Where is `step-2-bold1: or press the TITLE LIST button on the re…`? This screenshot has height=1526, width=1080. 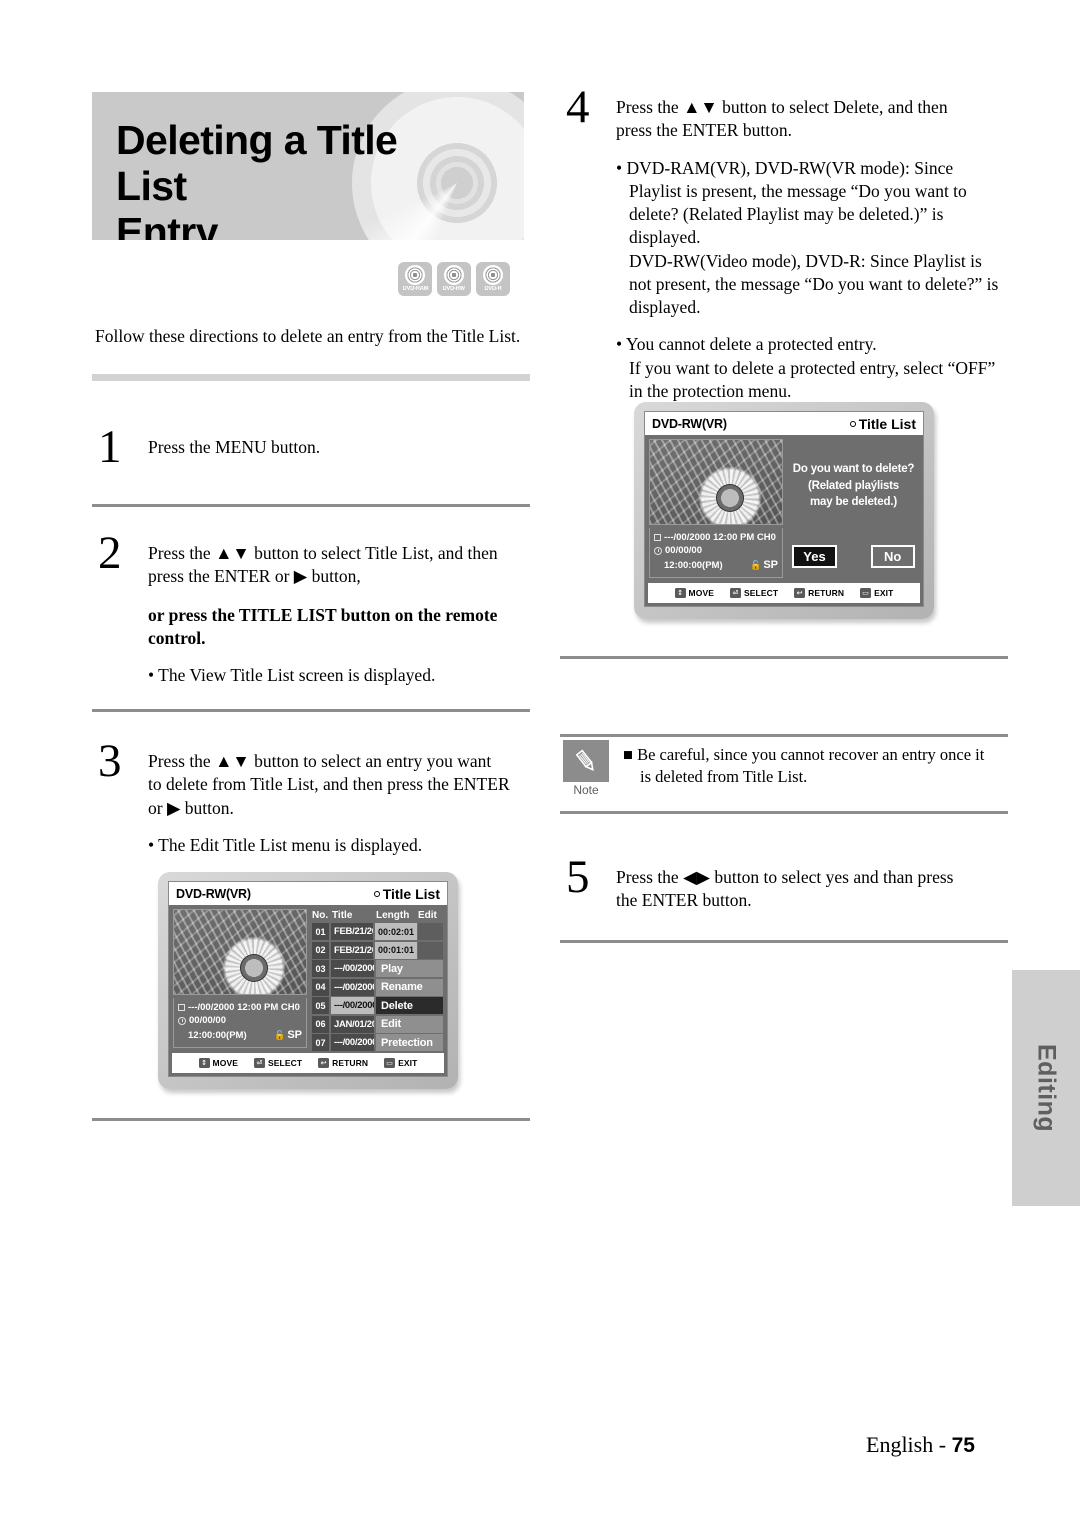 step-2-bold1: or press the TITLE LIST button on the re… is located at coordinates (323, 614).